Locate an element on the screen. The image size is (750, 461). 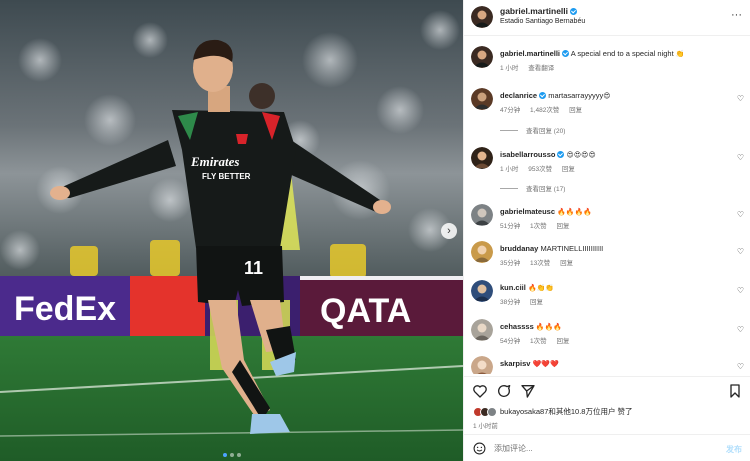
comment-like-count: 13次赞 is located at coordinates (540, 263).